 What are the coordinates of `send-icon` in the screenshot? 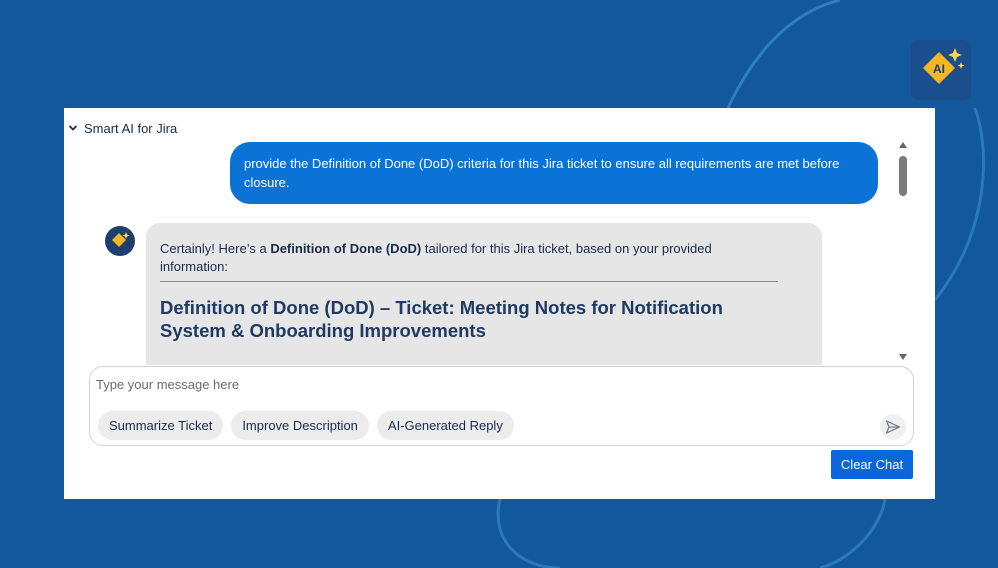 It's located at (893, 427).